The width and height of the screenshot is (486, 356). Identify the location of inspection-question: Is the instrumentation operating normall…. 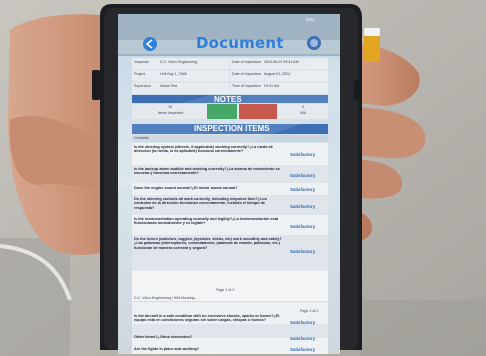
(206, 221).